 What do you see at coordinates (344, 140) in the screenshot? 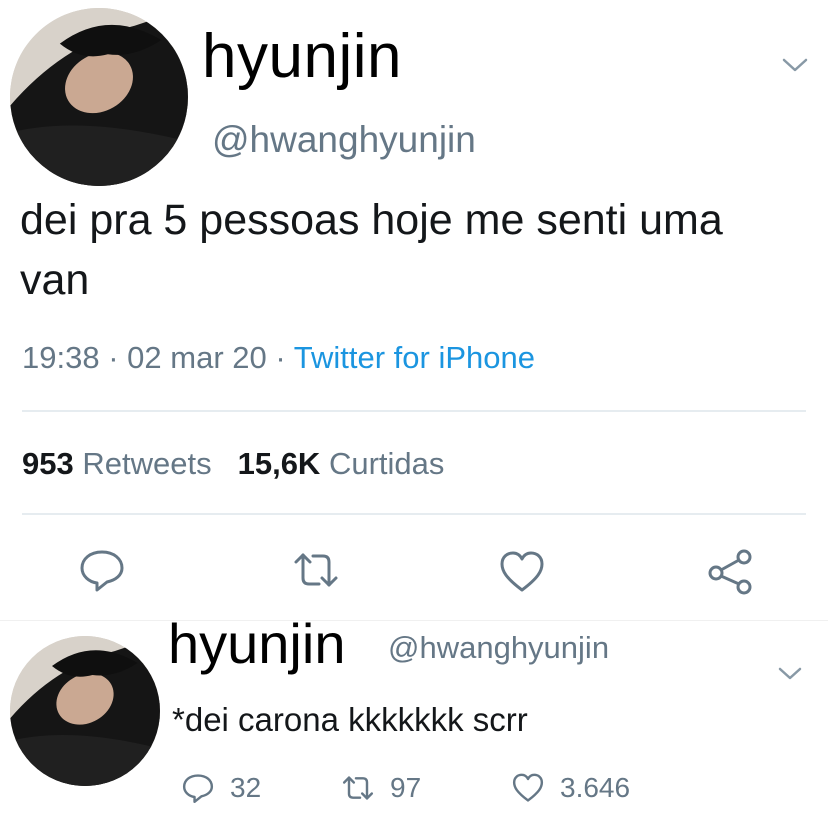
I see `user-handle: @hwanghyunjin` at bounding box center [344, 140].